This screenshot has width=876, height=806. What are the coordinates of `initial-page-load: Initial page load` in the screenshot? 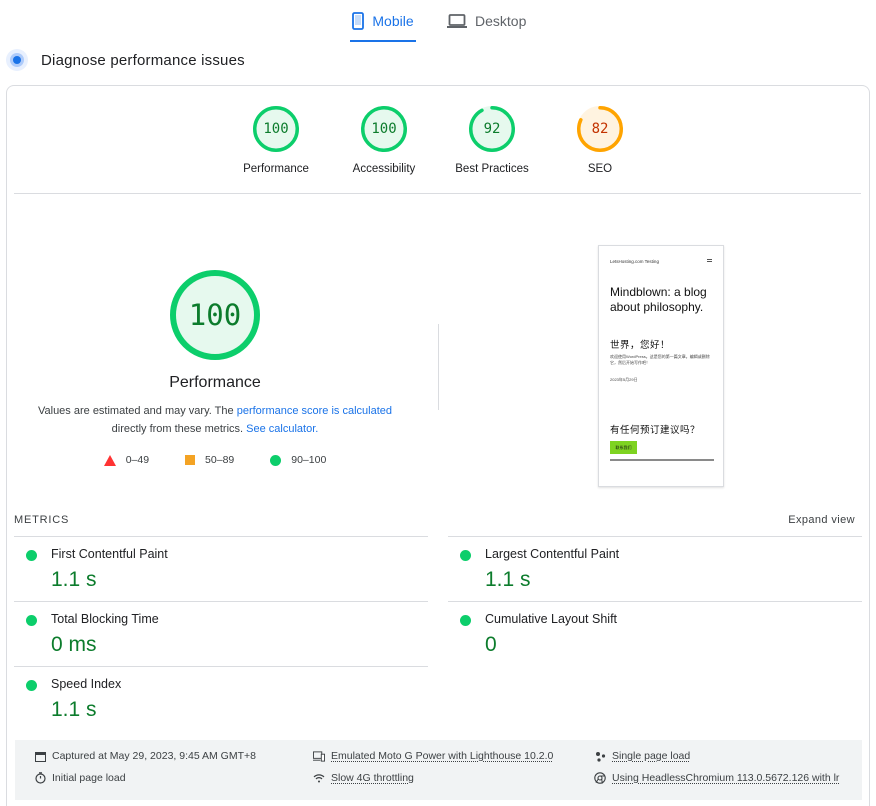 It's located at (80, 778).